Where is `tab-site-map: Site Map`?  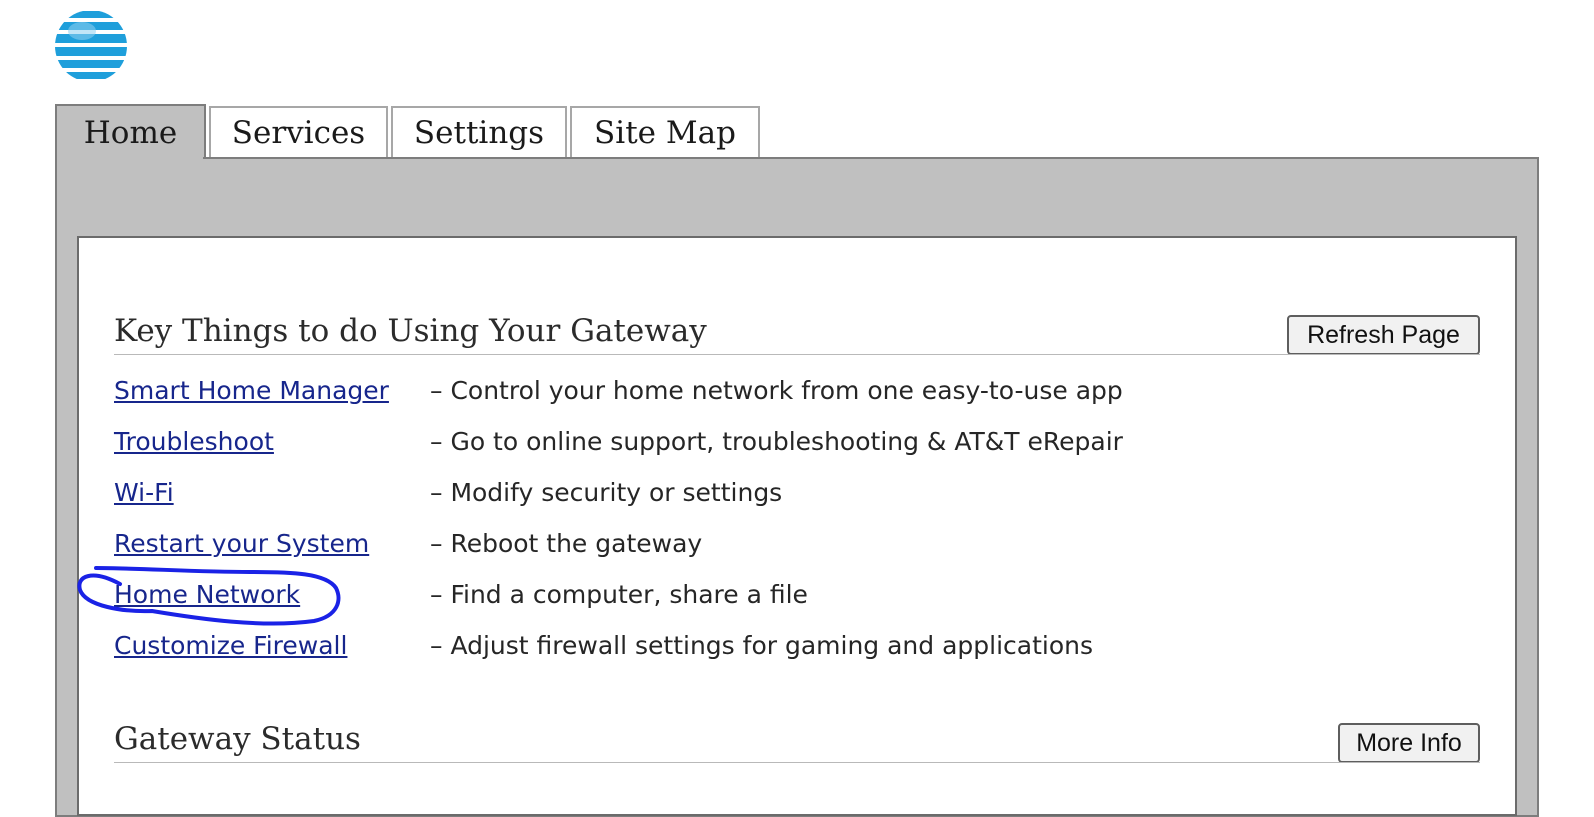
tab-site-map: Site Map is located at coordinates (665, 132).